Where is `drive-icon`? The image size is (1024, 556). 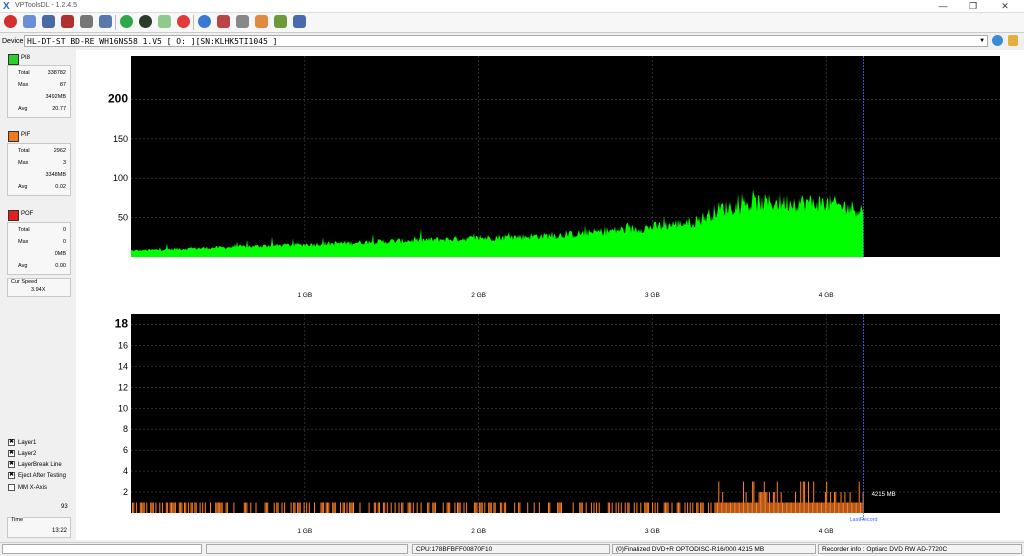
drive-icon is located at coordinates (48, 21).